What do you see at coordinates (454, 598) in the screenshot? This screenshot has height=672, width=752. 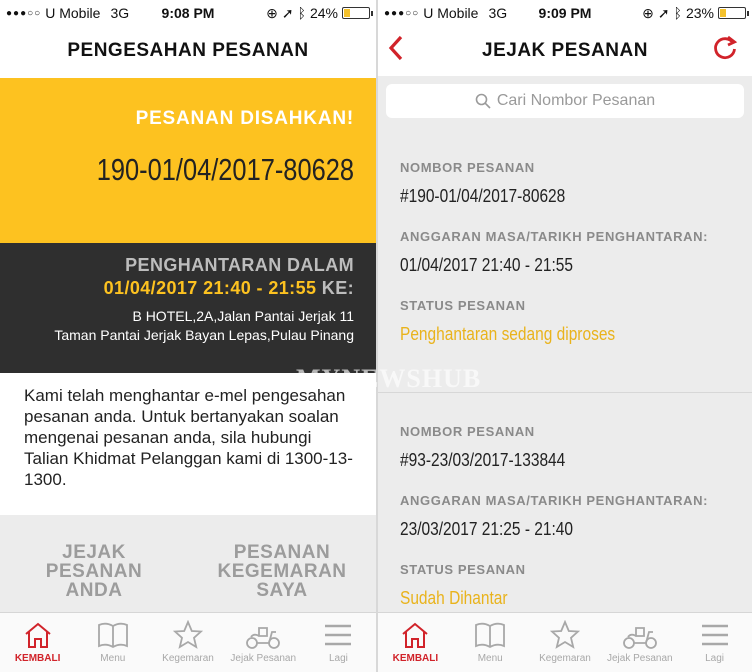 I see `order-status: Sudah Dihantar` at bounding box center [454, 598].